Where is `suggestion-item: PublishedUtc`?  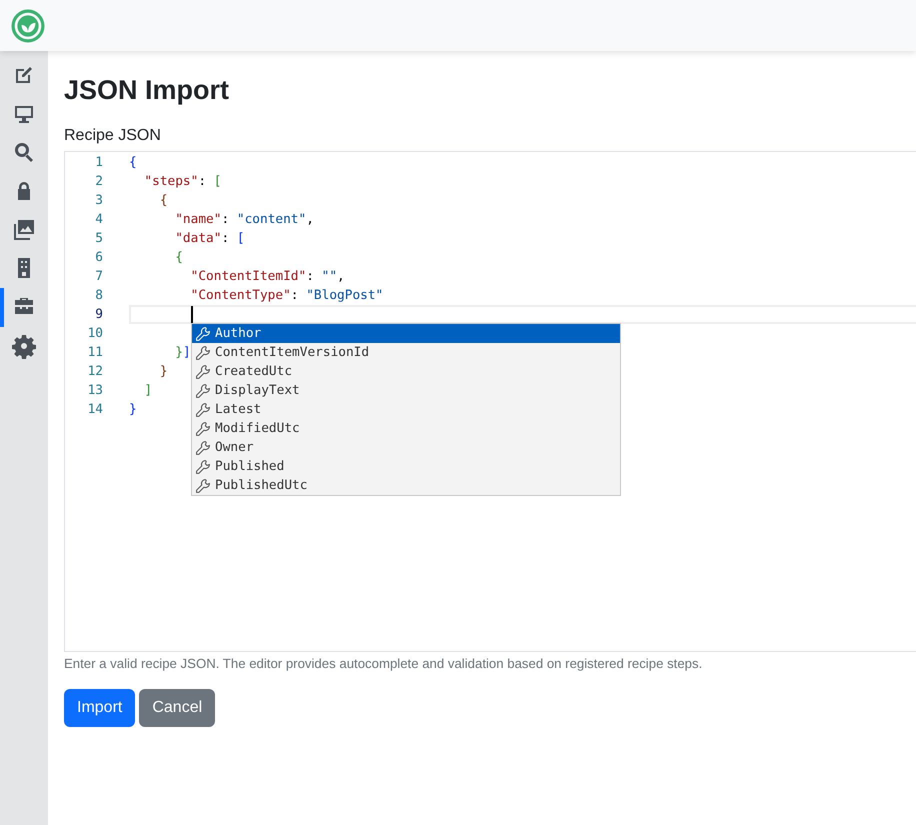 suggestion-item: PublishedUtc is located at coordinates (406, 485).